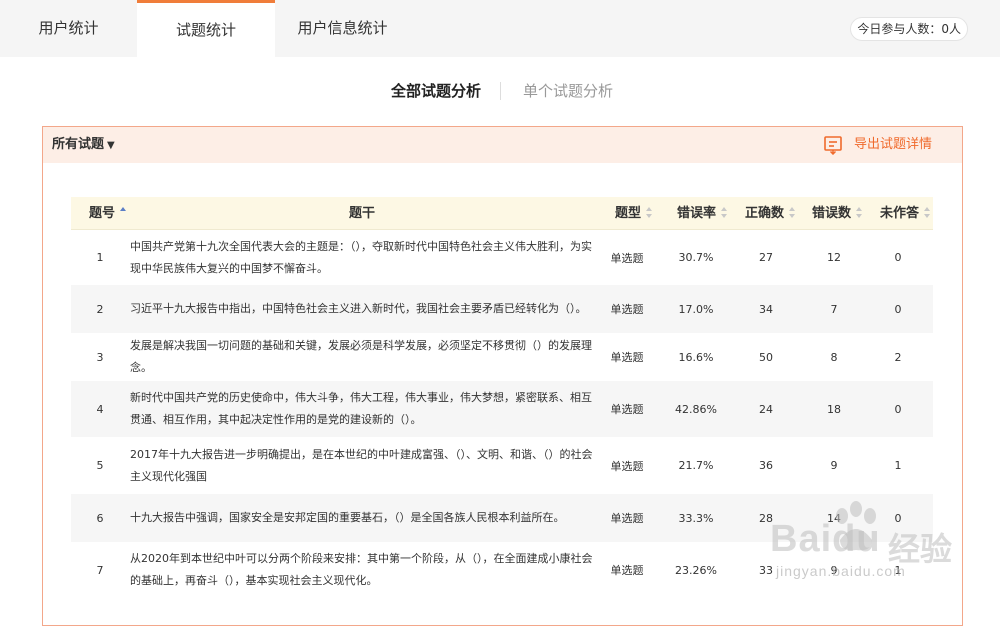  I want to click on col-no-label: 题号, so click(102, 213).